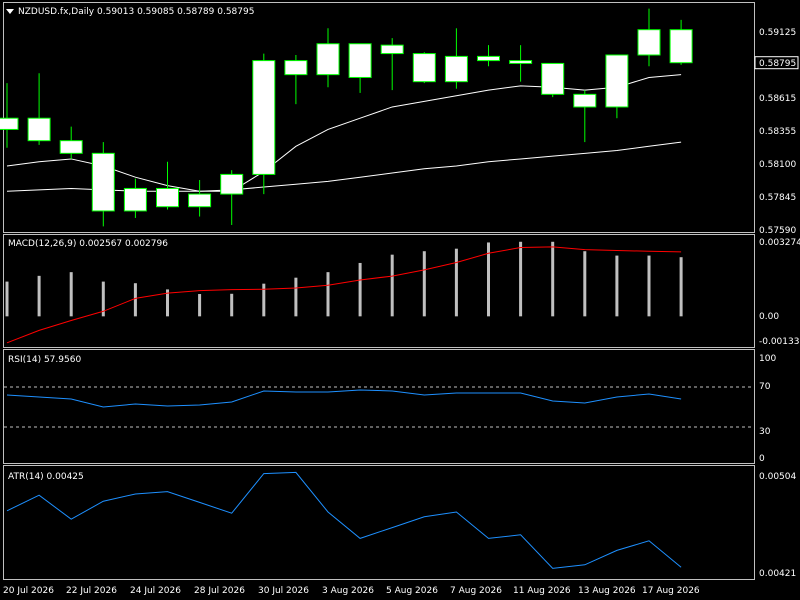 This screenshot has width=800, height=600. Describe the element at coordinates (476, 591) in the screenshot. I see `date-tick: 7 Aug 2026` at that location.